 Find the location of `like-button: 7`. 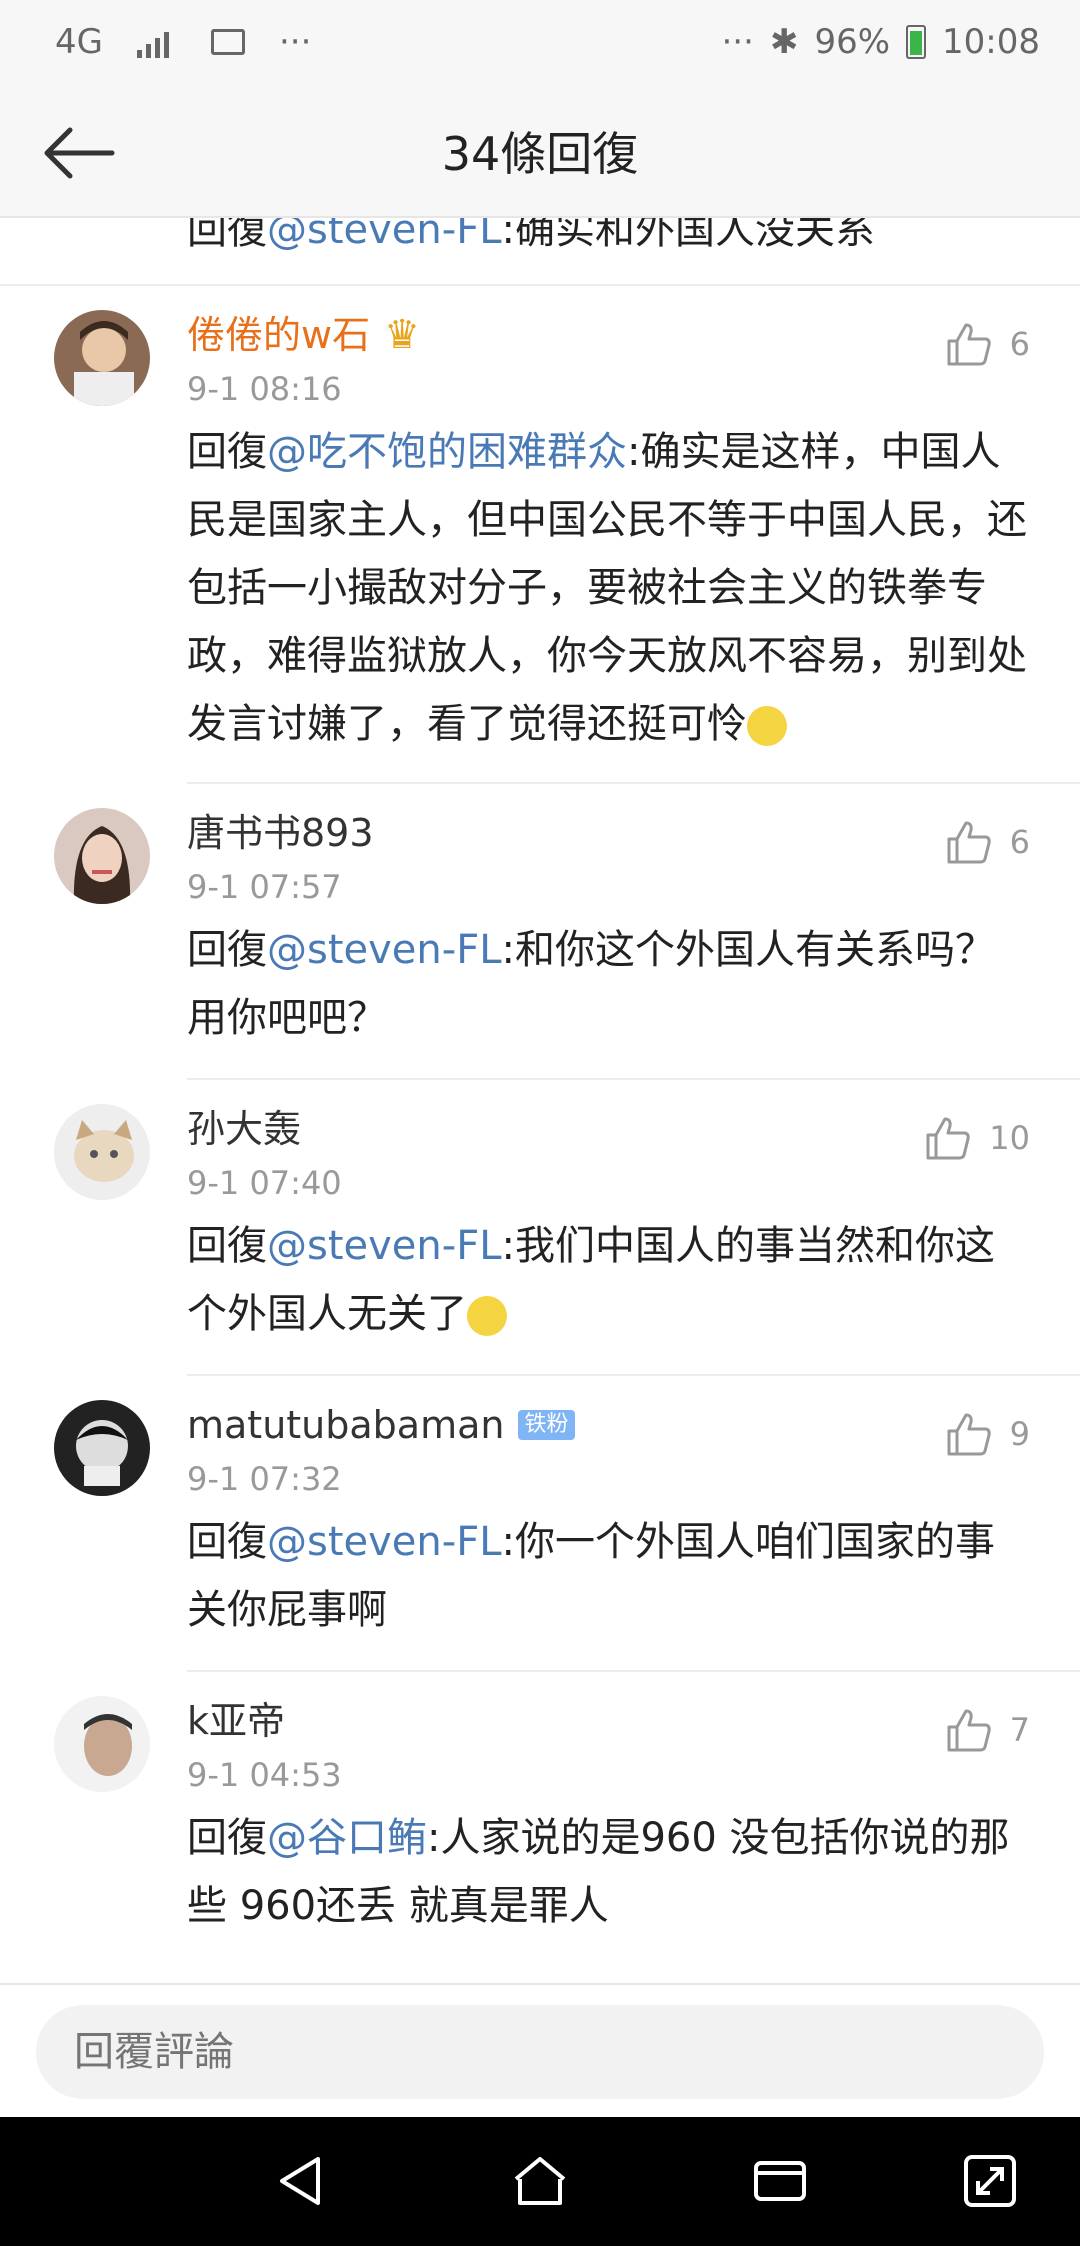

like-button: 7 is located at coordinates (988, 1730).